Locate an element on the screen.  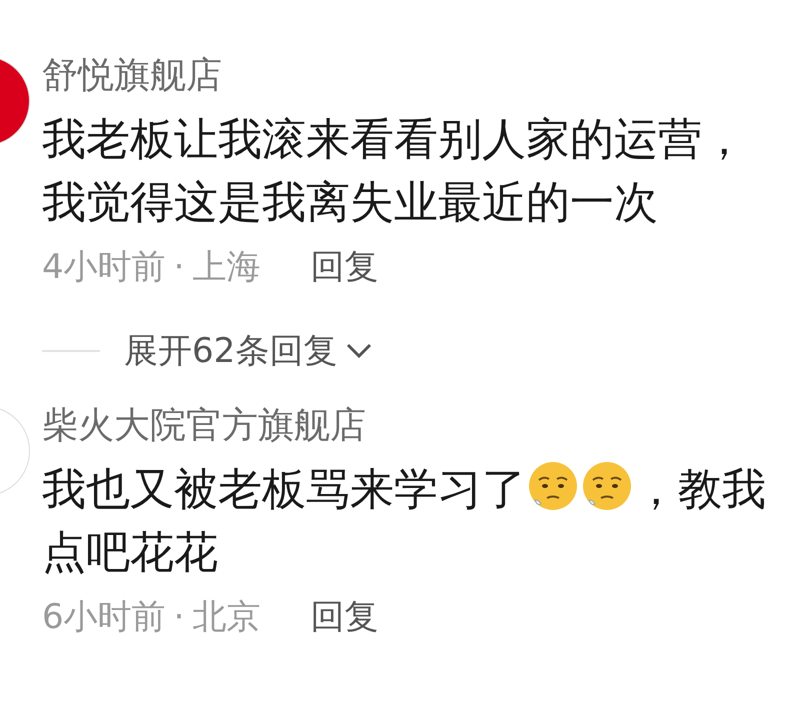
user-name: 柴火大院官方旗舰店 is located at coordinates (409, 426).